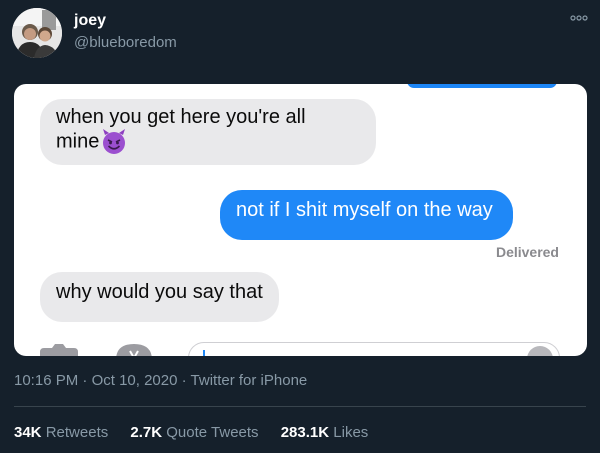 The width and height of the screenshot is (600, 453). Describe the element at coordinates (482, 86) in the screenshot. I see `previous-message-bubble` at that location.